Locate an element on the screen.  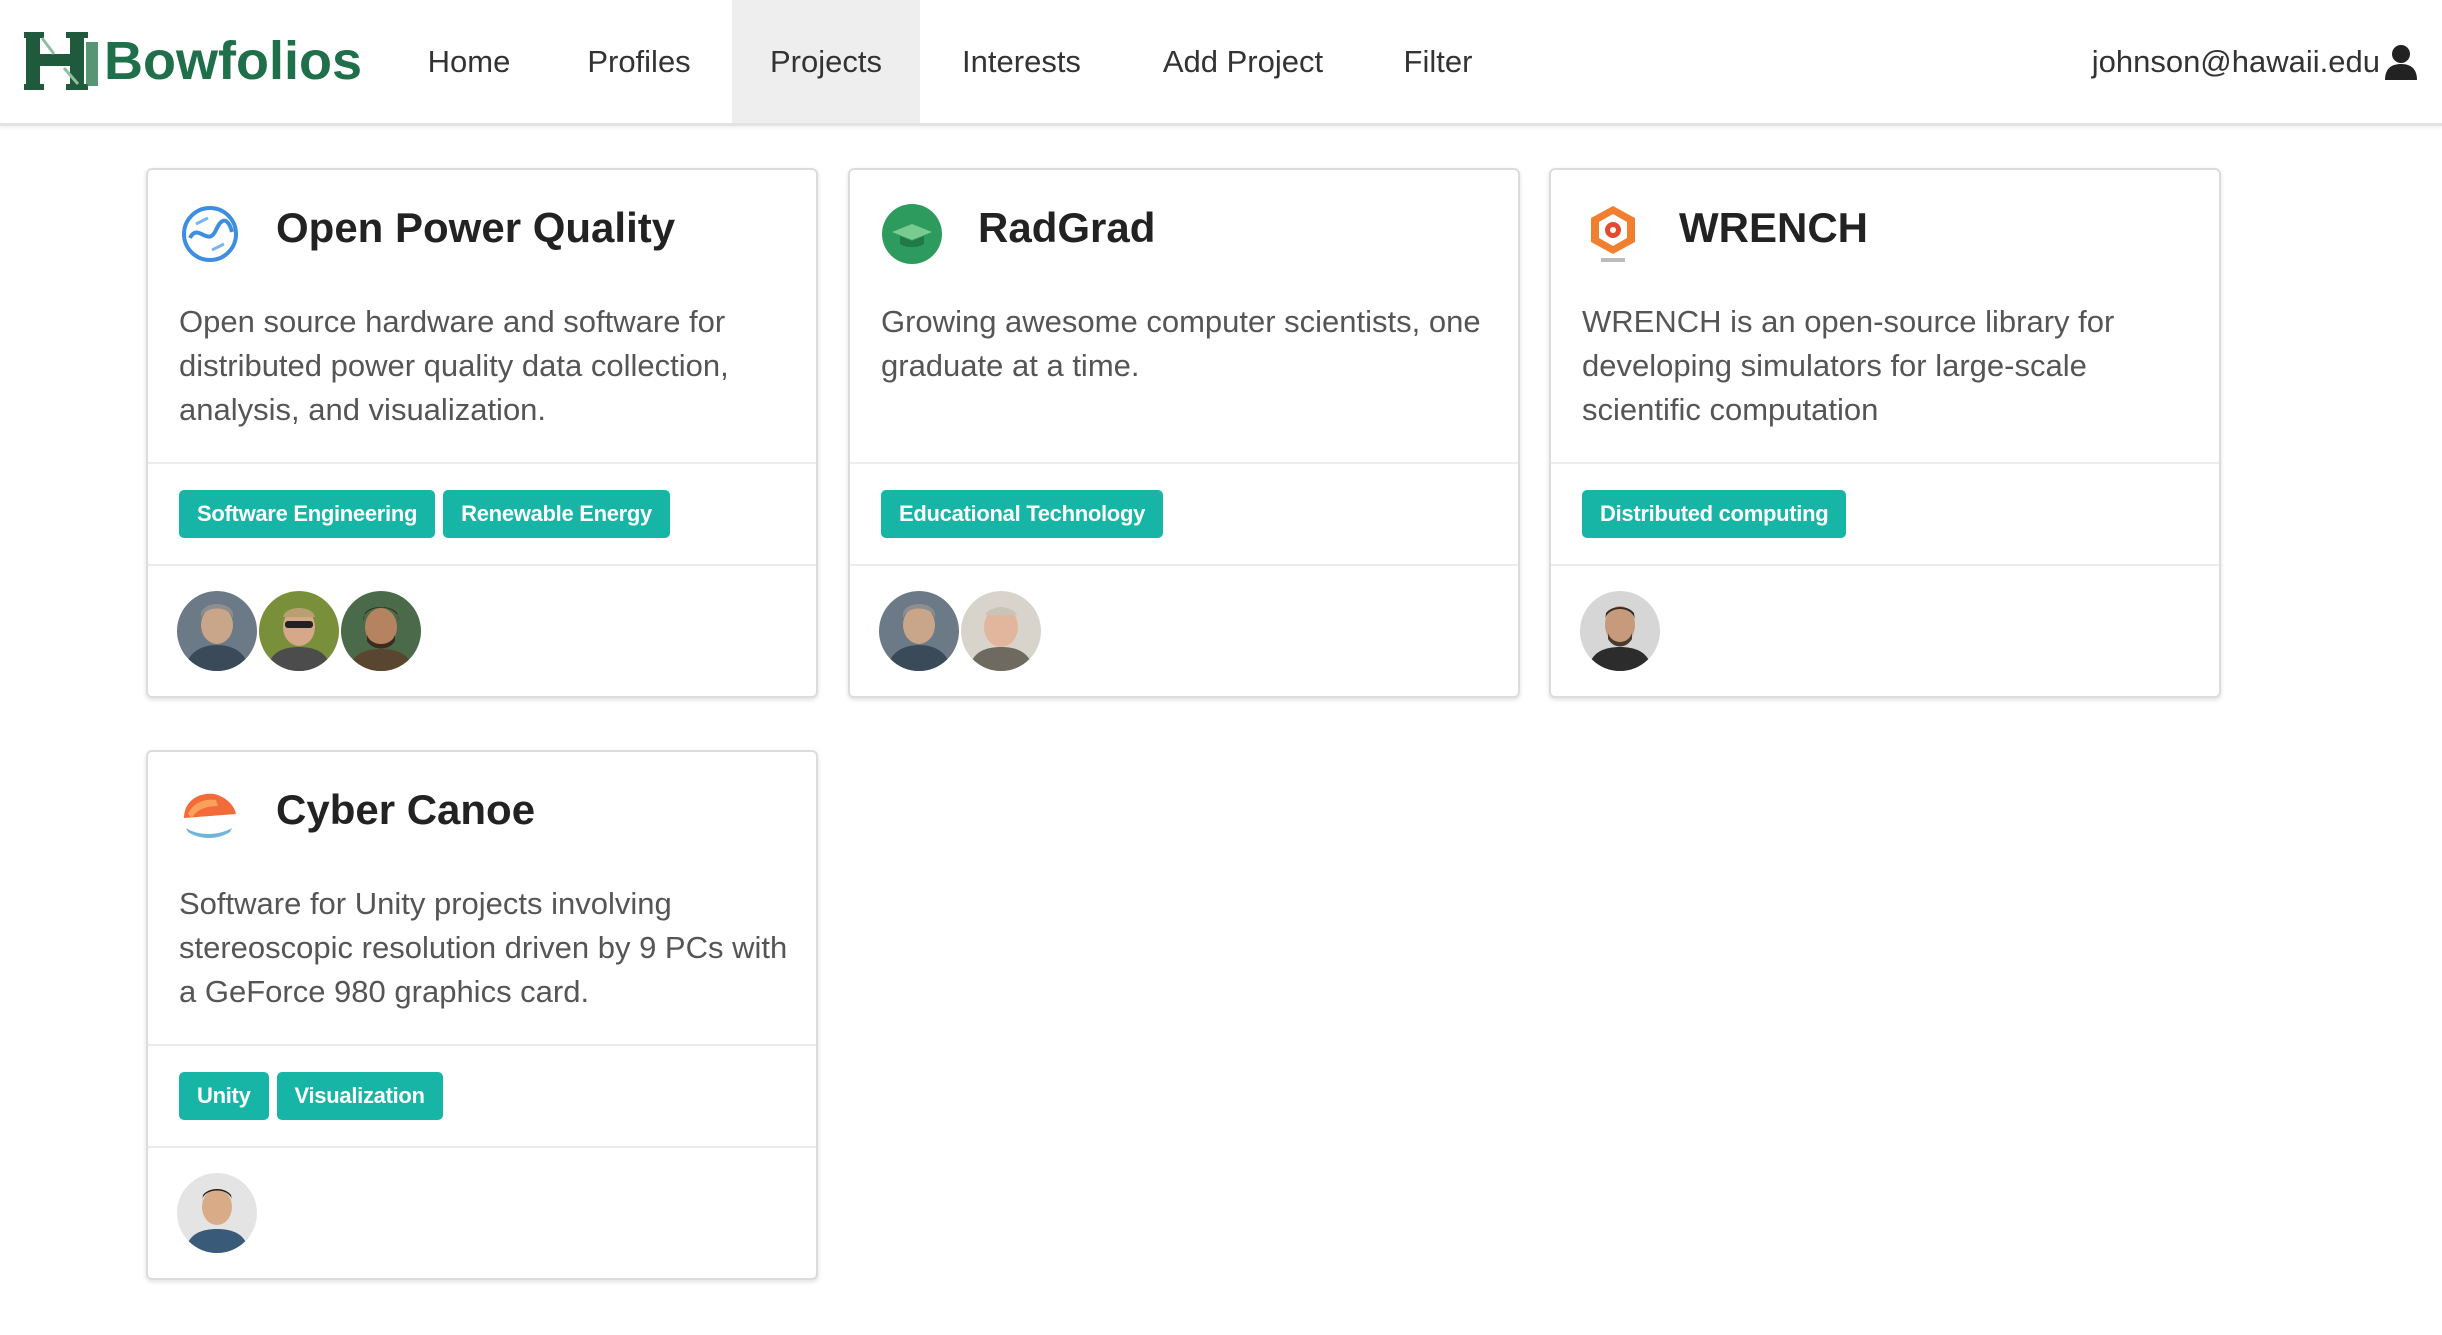
project-title: Open Power Quality is located at coordinates (475, 228).